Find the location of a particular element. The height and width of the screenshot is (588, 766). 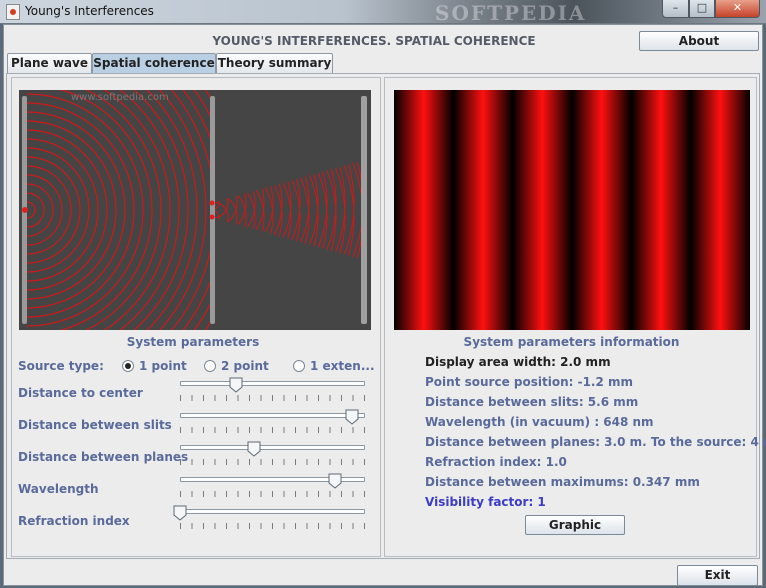

radio-2-point: 2 point is located at coordinates (236, 366).